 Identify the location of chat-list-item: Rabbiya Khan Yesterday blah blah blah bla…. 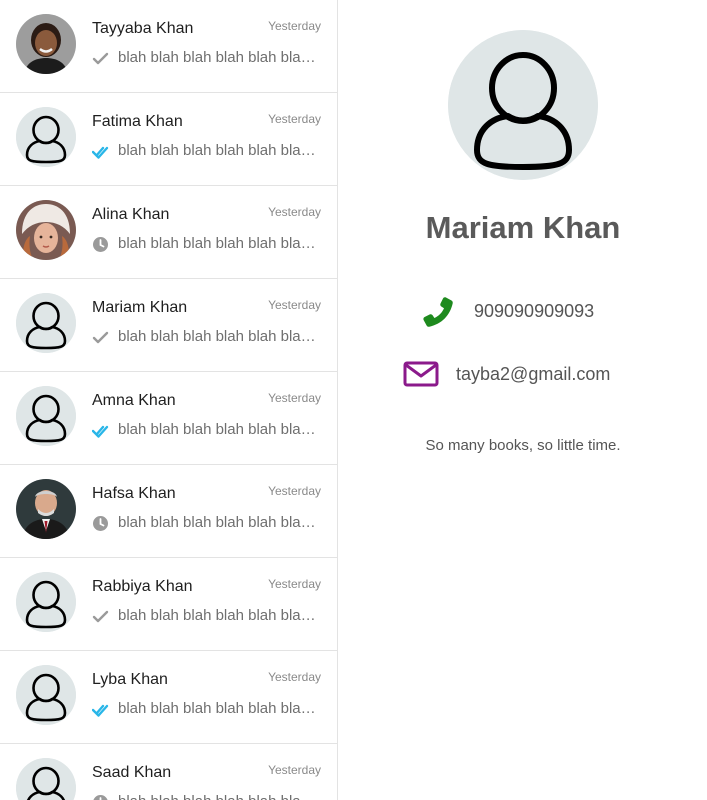
(168, 604).